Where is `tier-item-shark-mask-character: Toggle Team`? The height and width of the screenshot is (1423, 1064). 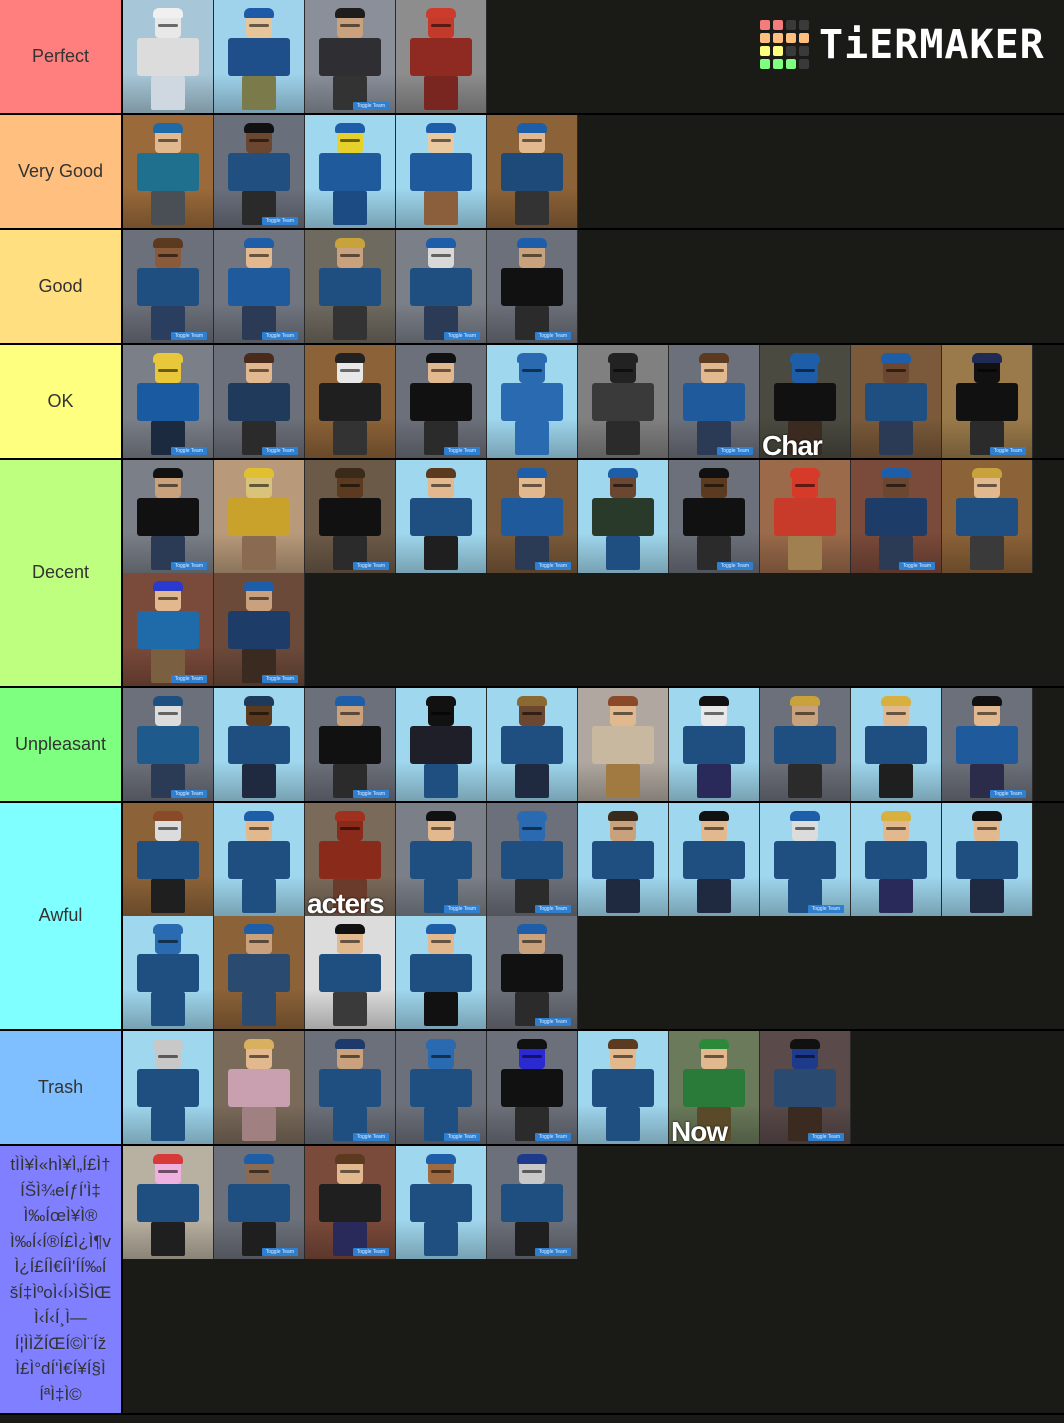 tier-item-shark-mask-character: Toggle Team is located at coordinates (532, 1202).